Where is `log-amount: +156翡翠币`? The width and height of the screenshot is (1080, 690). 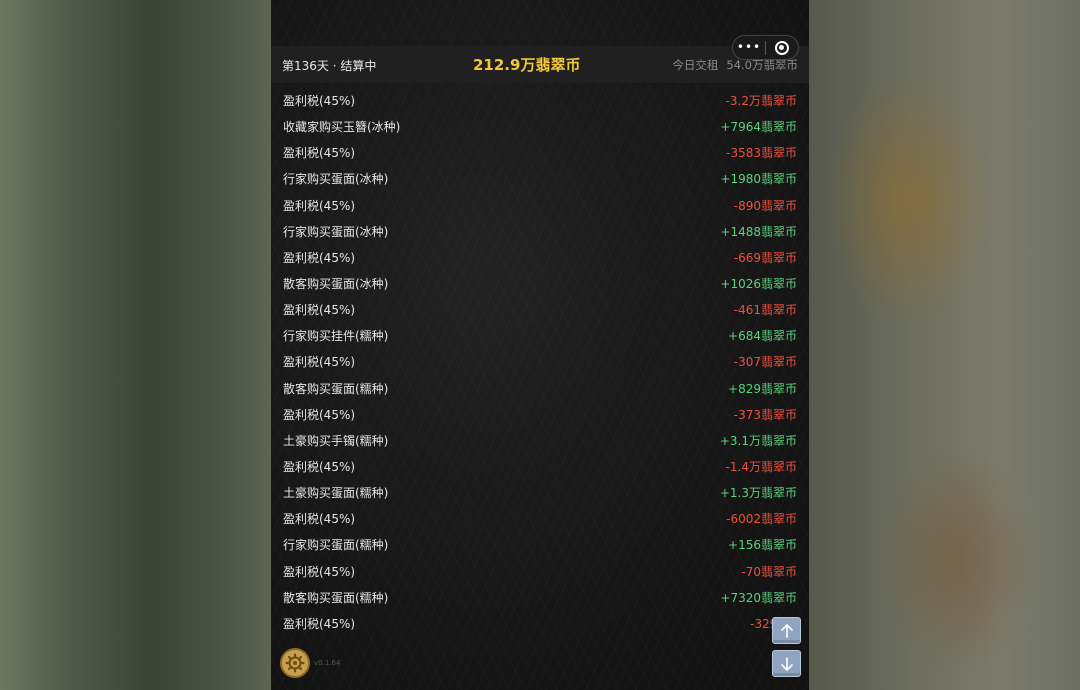 log-amount: +156翡翠币 is located at coordinates (762, 545).